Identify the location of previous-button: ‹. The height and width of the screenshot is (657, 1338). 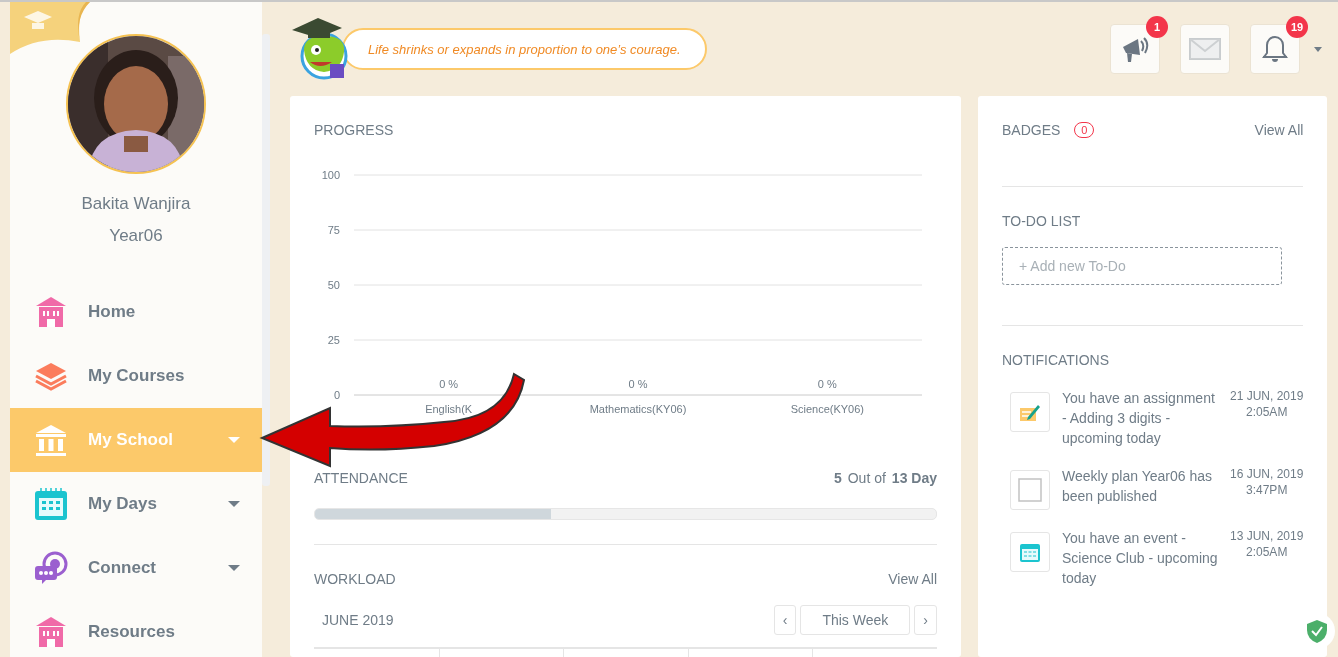
(785, 620).